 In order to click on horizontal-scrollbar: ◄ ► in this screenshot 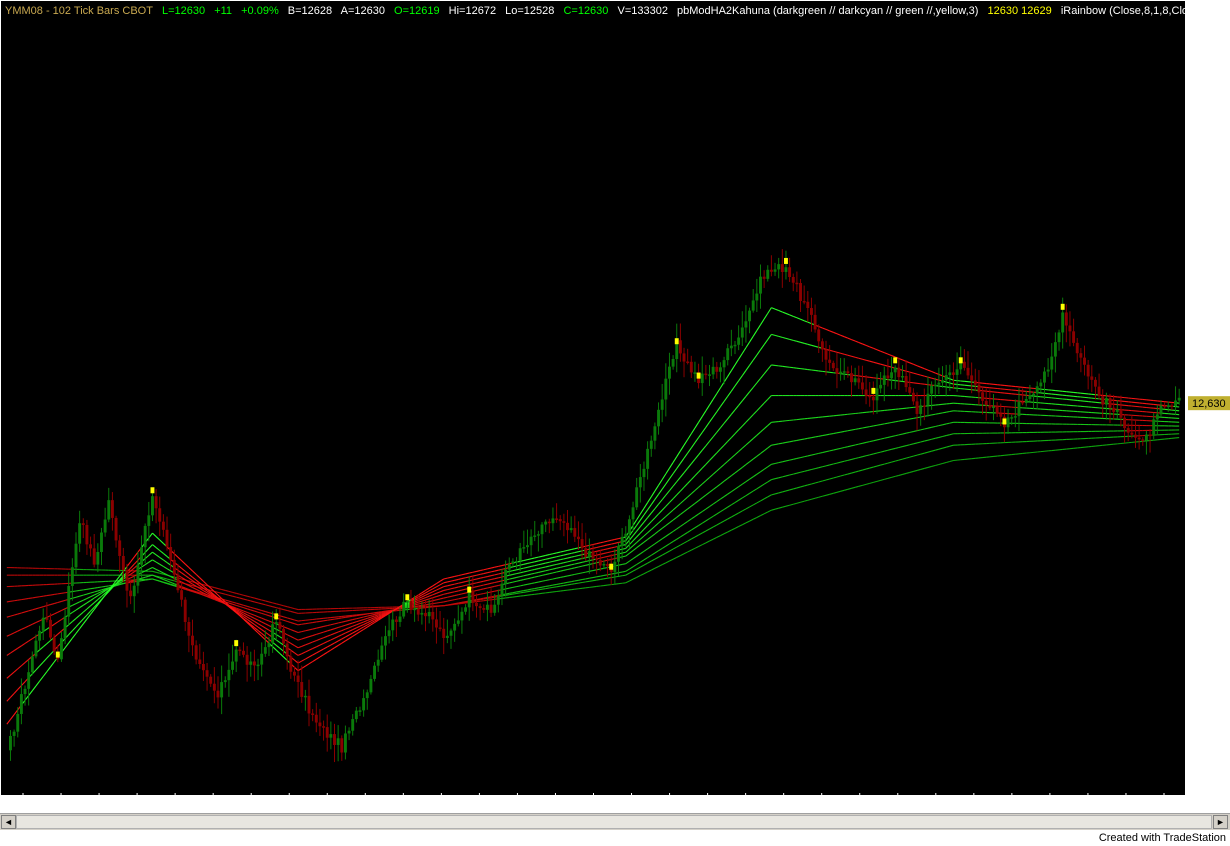, I will do `click(615, 821)`.